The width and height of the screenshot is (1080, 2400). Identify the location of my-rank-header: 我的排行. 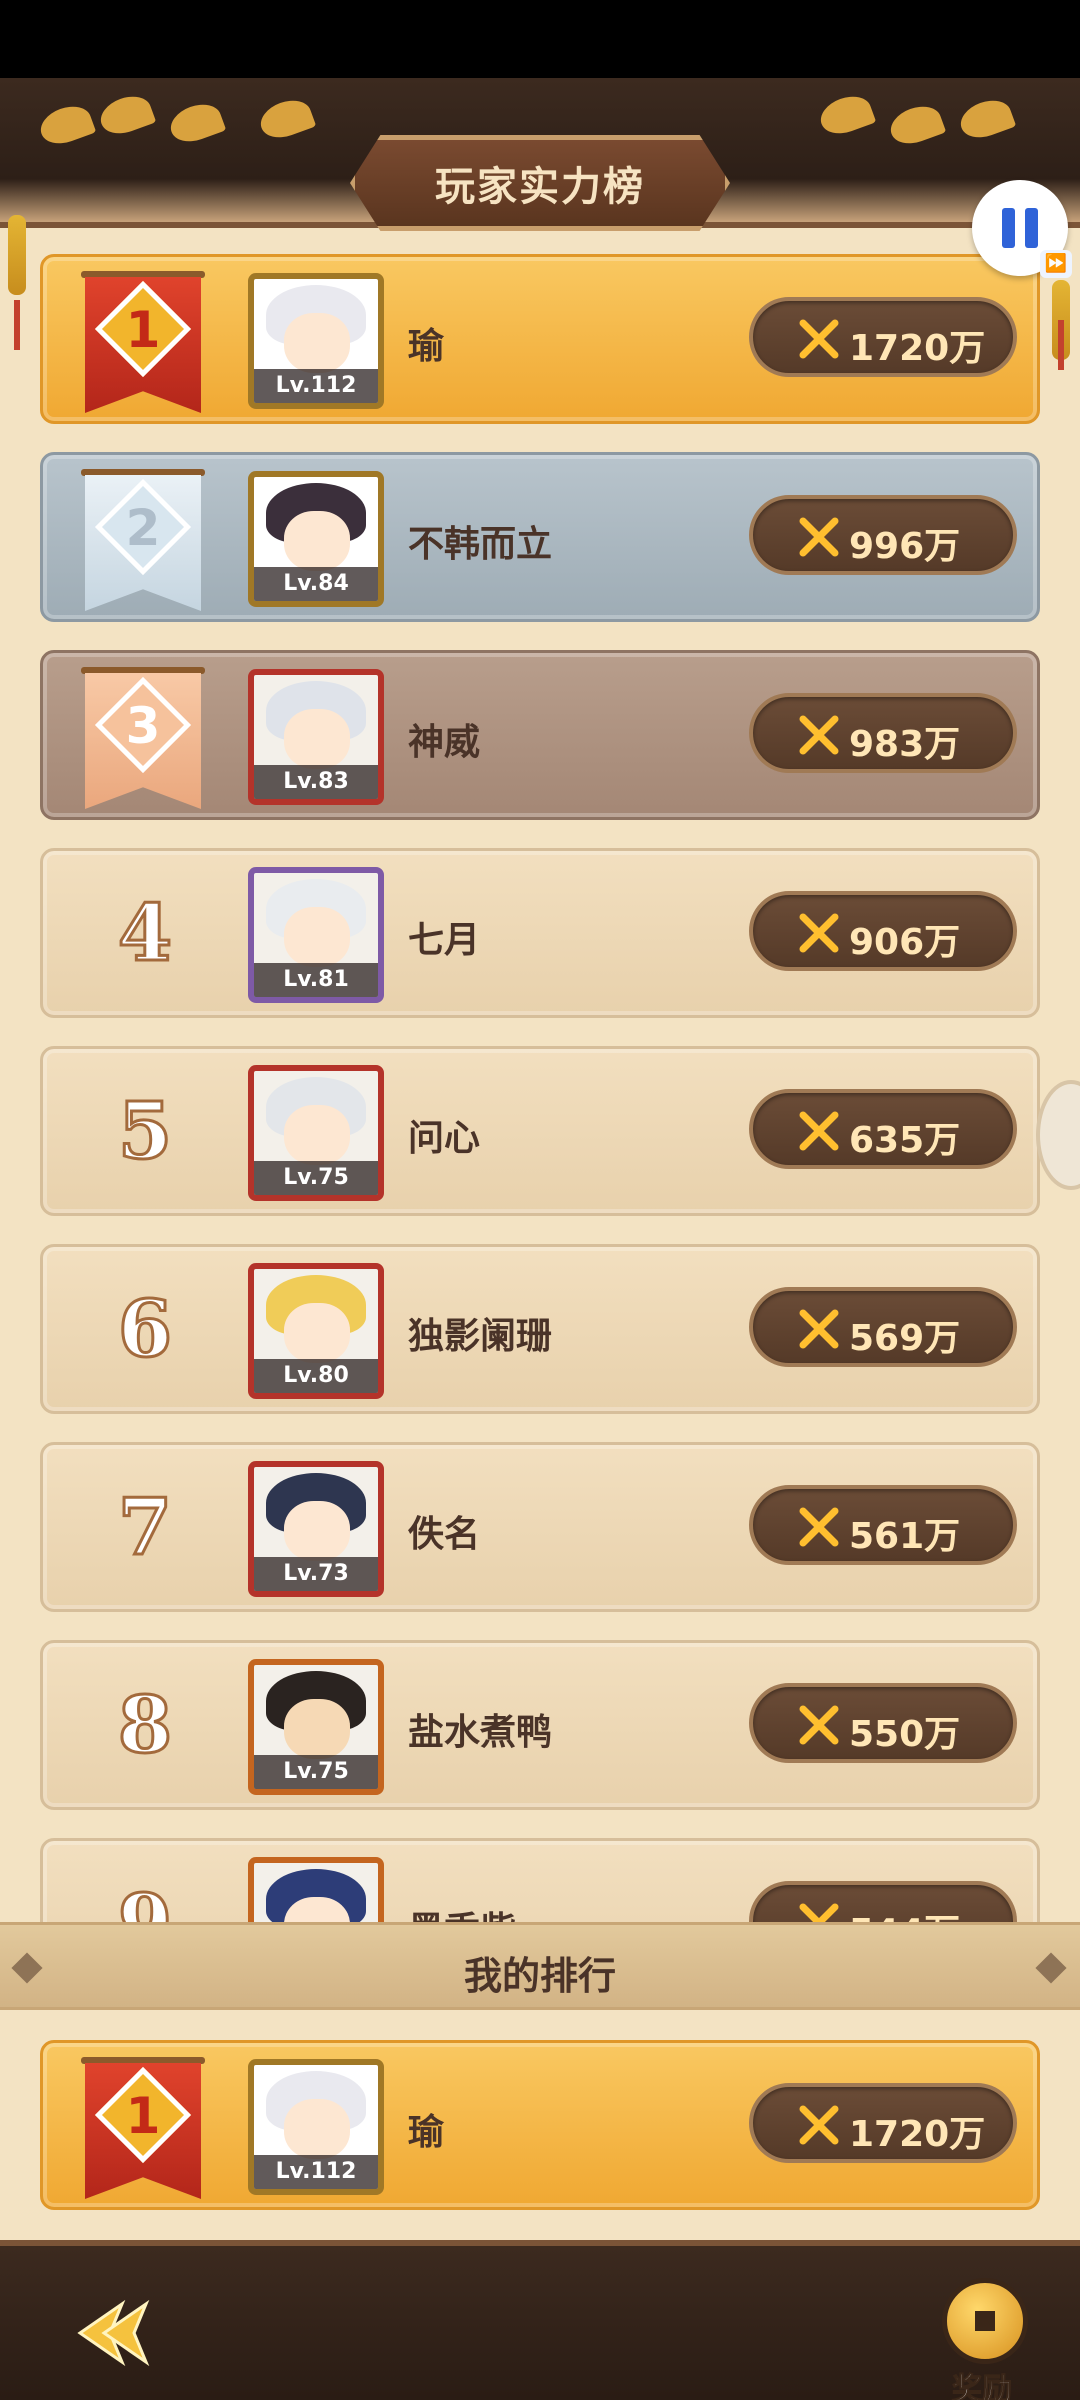
(540, 1966).